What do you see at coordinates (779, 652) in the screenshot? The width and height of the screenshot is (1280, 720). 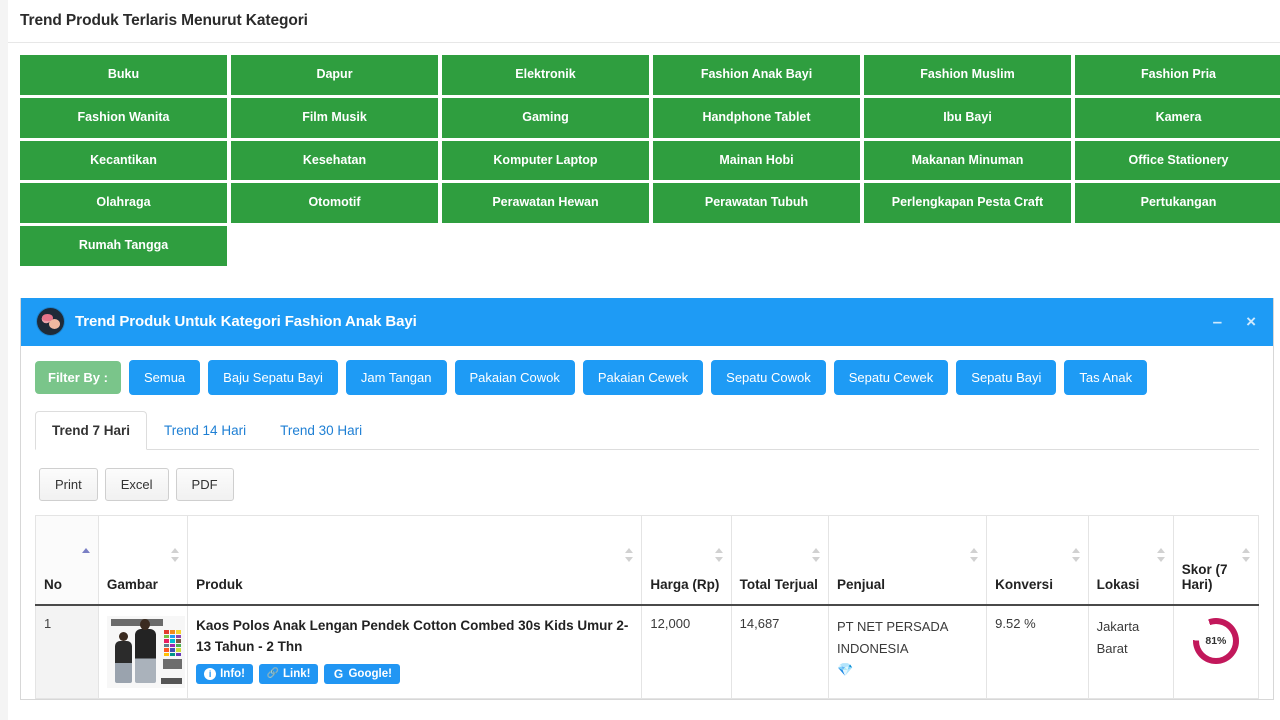 I see `cell-total-terjual: 14,687` at bounding box center [779, 652].